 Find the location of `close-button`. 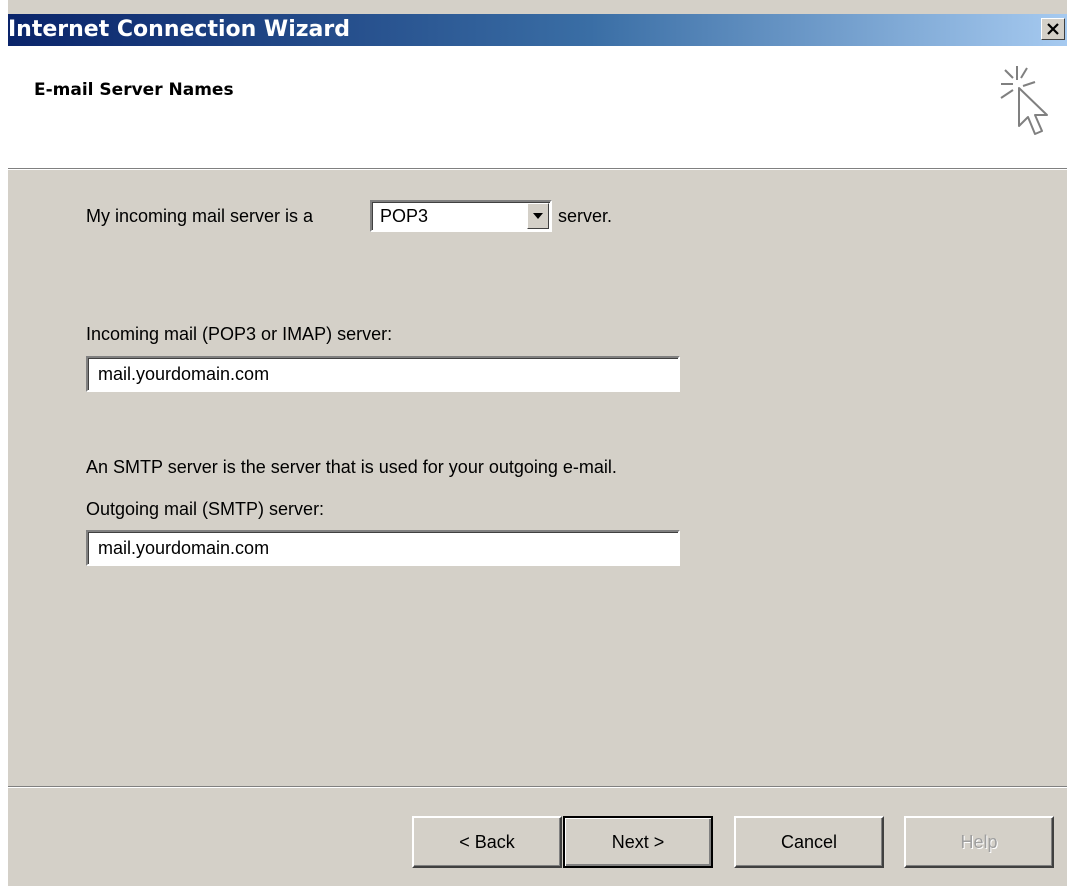

close-button is located at coordinates (1053, 29).